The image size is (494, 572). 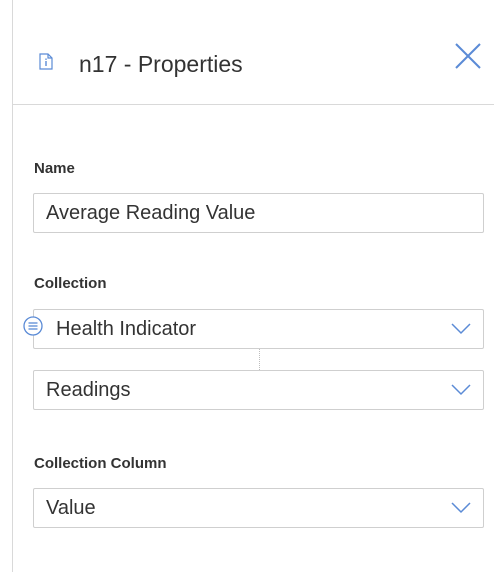 What do you see at coordinates (54, 168) in the screenshot?
I see `name-label: Name` at bounding box center [54, 168].